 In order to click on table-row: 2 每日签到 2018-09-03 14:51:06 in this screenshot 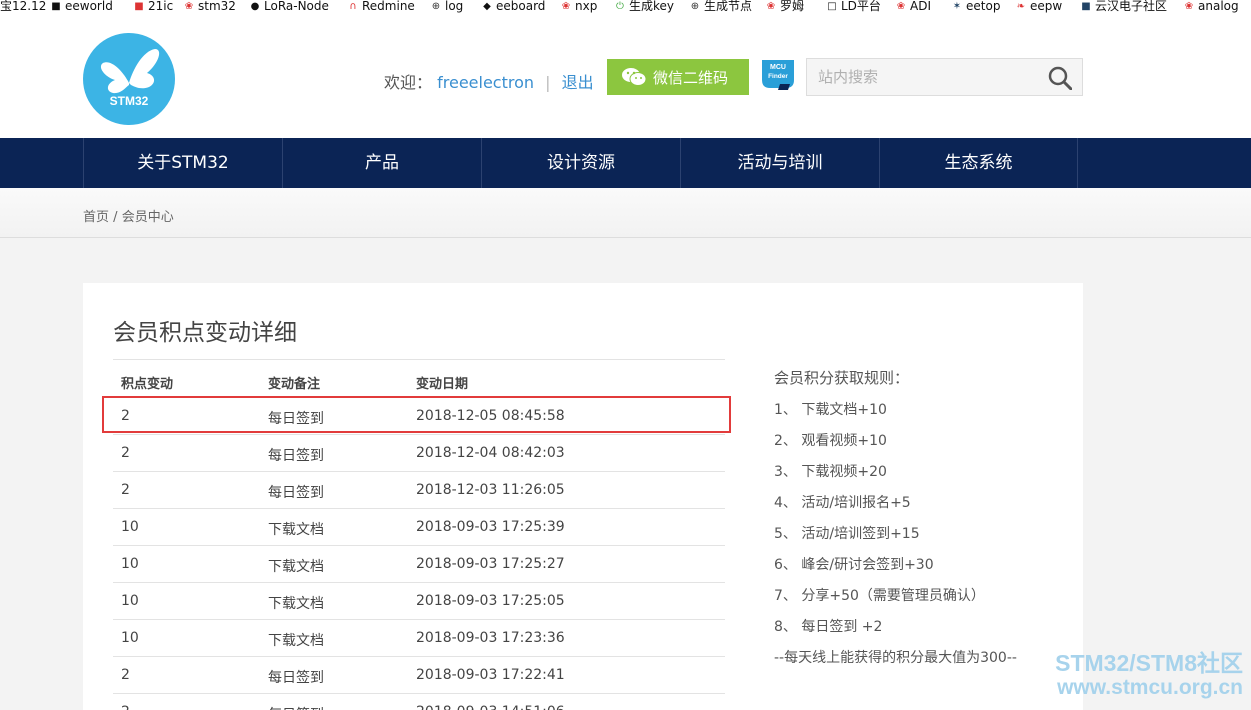, I will do `click(419, 701)`.